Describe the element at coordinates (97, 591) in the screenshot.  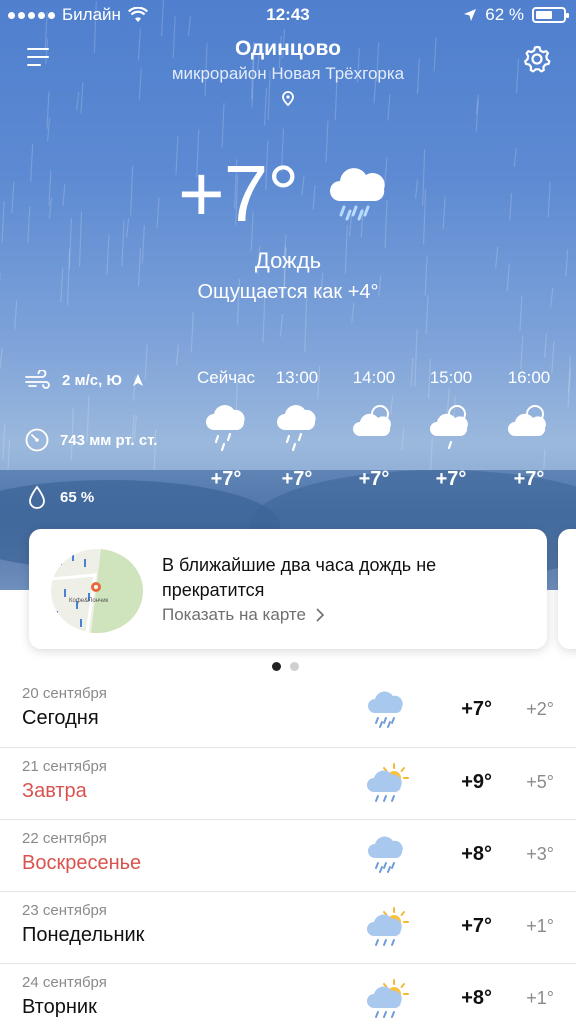
I see `rain-map-thumbnail: Кофе&Пончик` at that location.